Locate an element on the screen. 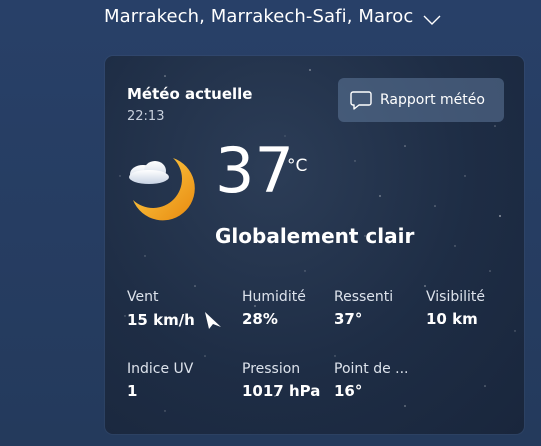  weather-condition: Globalement clair is located at coordinates (315, 236).